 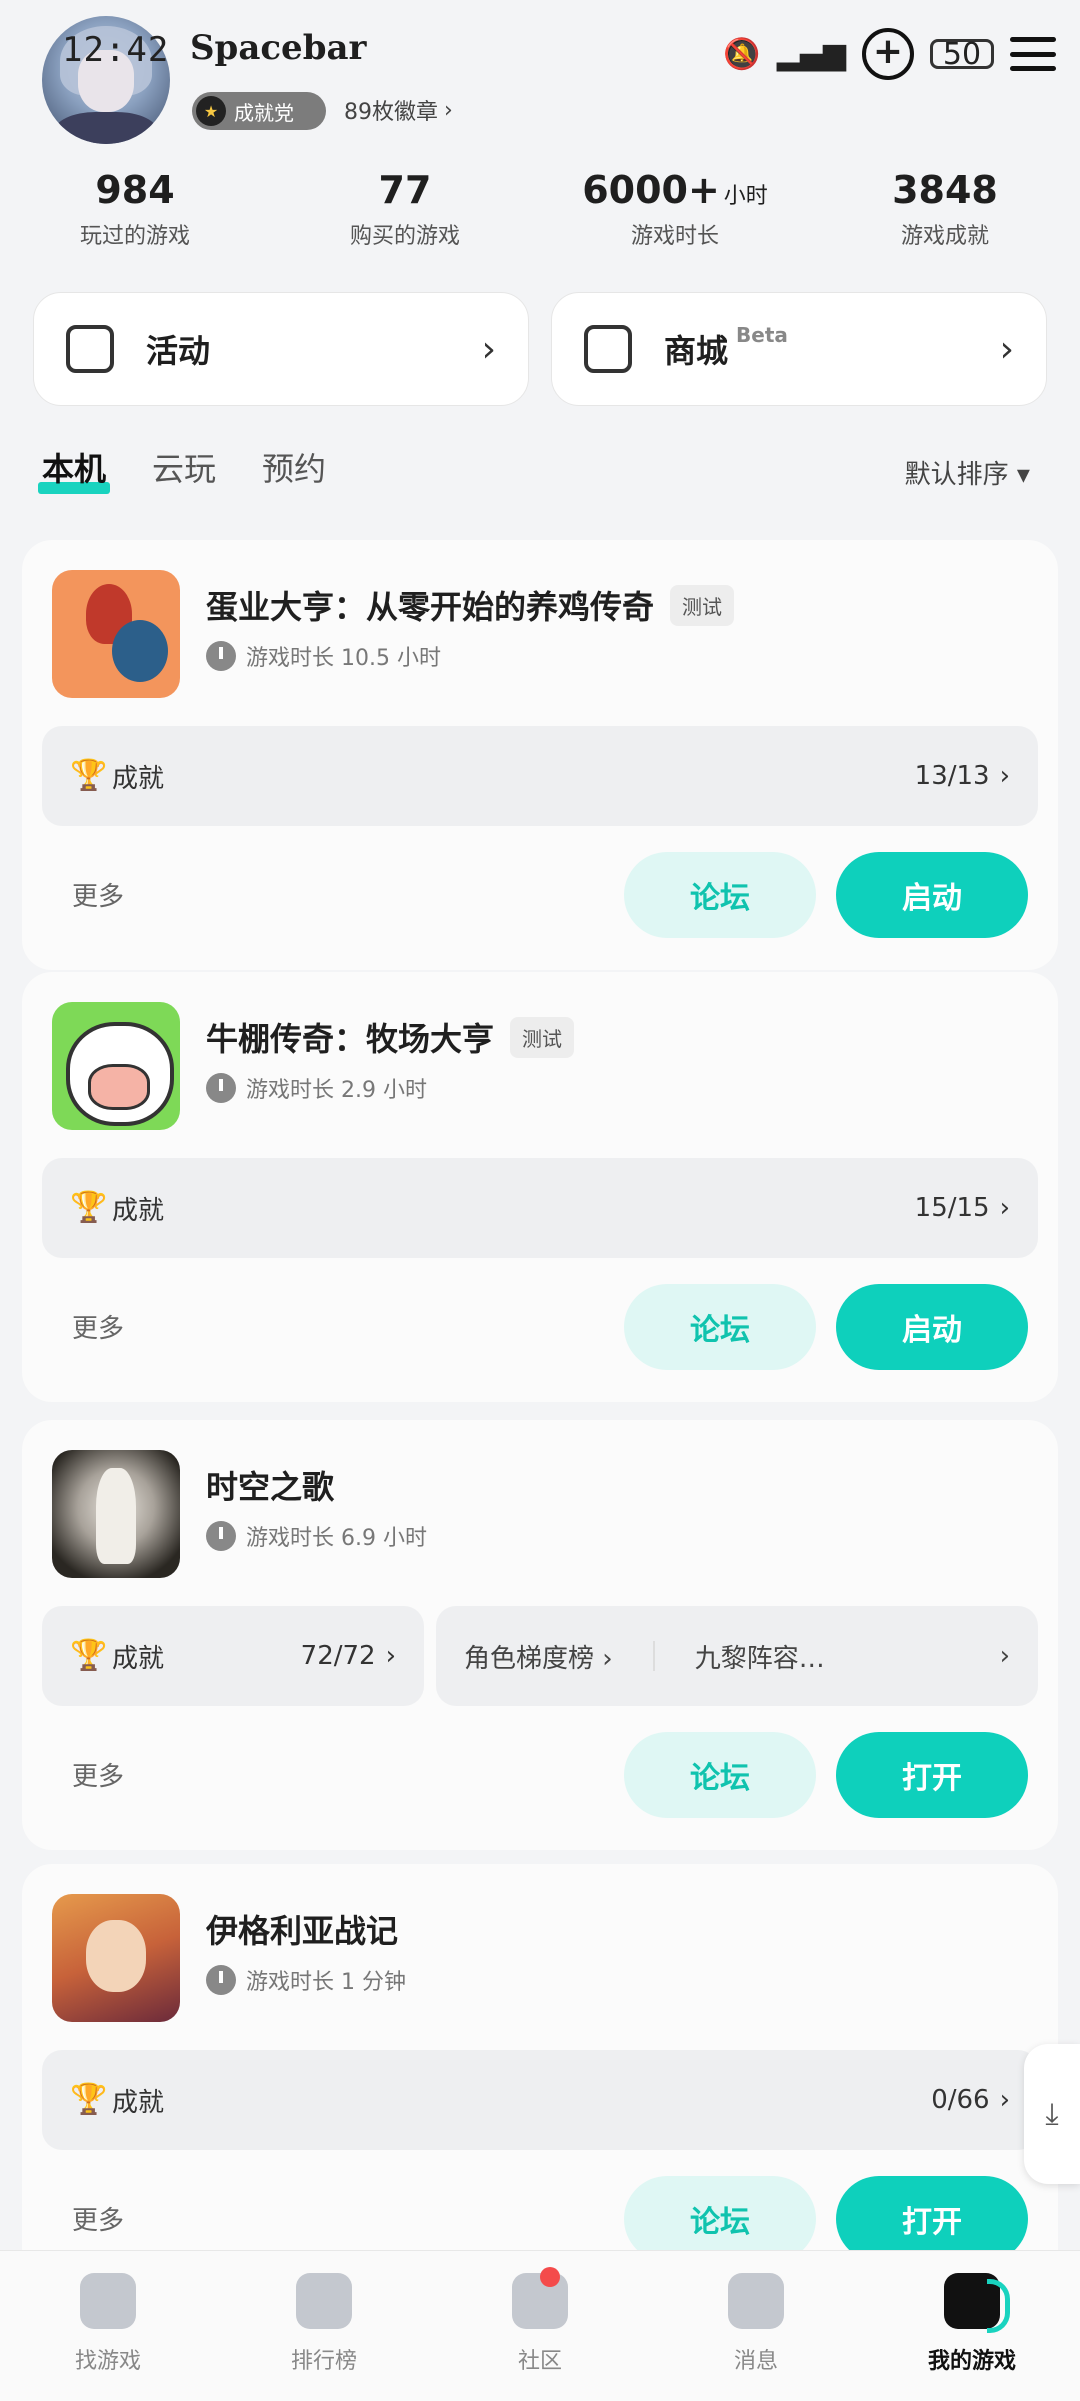 I want to click on stat-purchased: 77 购买的游戏, so click(x=405, y=208).